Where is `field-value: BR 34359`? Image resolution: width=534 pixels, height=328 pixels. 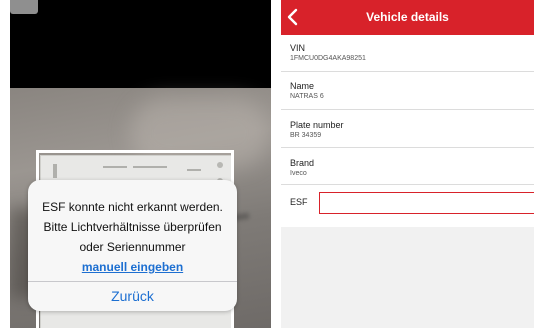
field-value: BR 34359 is located at coordinates (306, 135).